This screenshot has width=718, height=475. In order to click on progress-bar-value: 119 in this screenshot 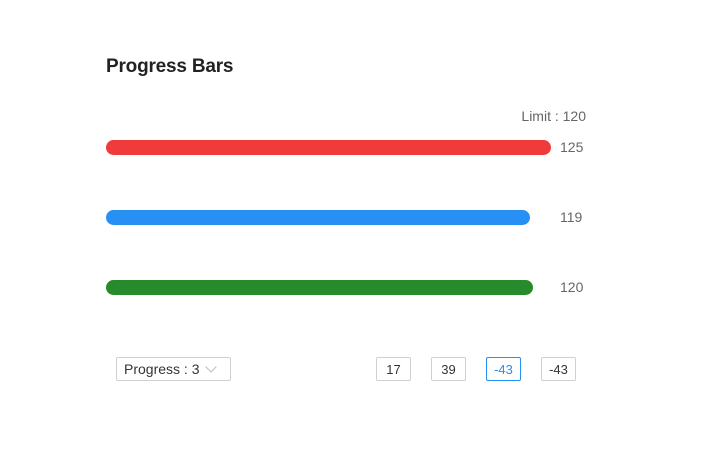, I will do `click(571, 217)`.